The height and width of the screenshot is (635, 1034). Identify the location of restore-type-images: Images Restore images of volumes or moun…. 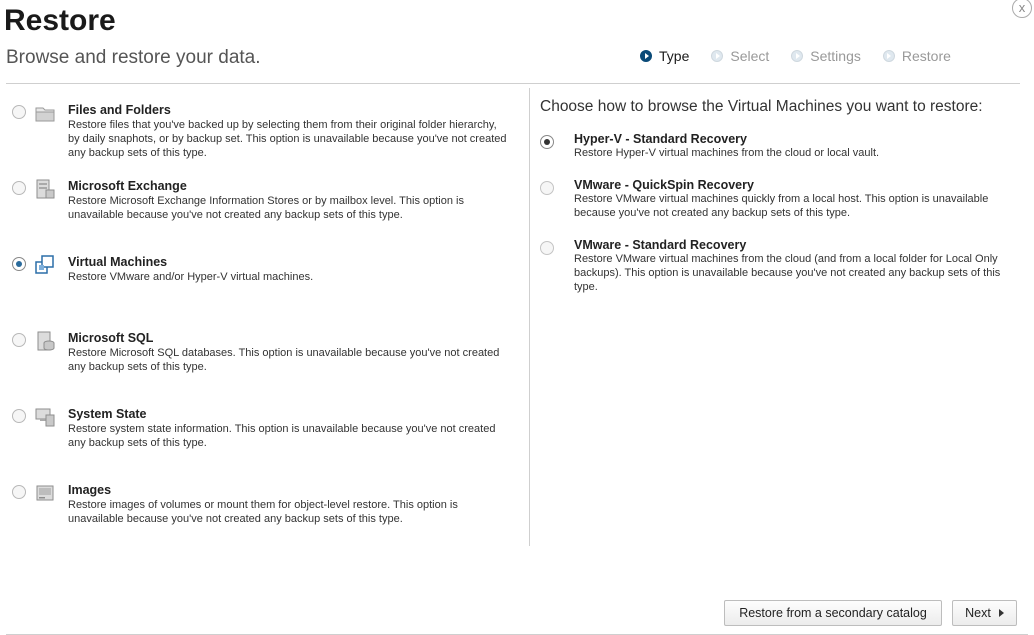
(267, 510).